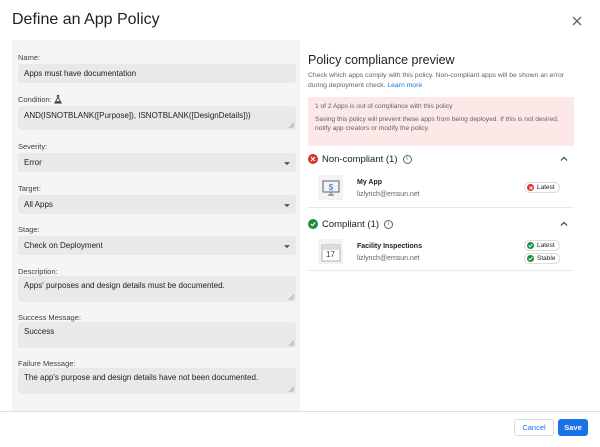  What do you see at coordinates (441, 189) in the screenshot?
I see `list-item: $ My App lizlynch@emsun.net Latest` at bounding box center [441, 189].